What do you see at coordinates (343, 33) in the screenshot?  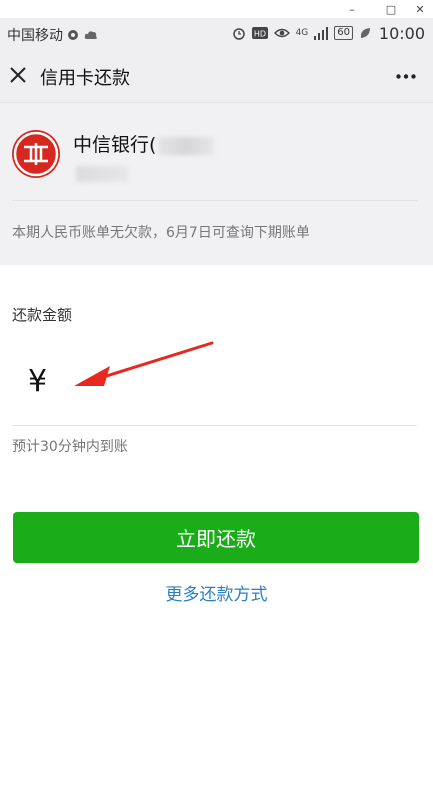 I see `battery-indicator: 60` at bounding box center [343, 33].